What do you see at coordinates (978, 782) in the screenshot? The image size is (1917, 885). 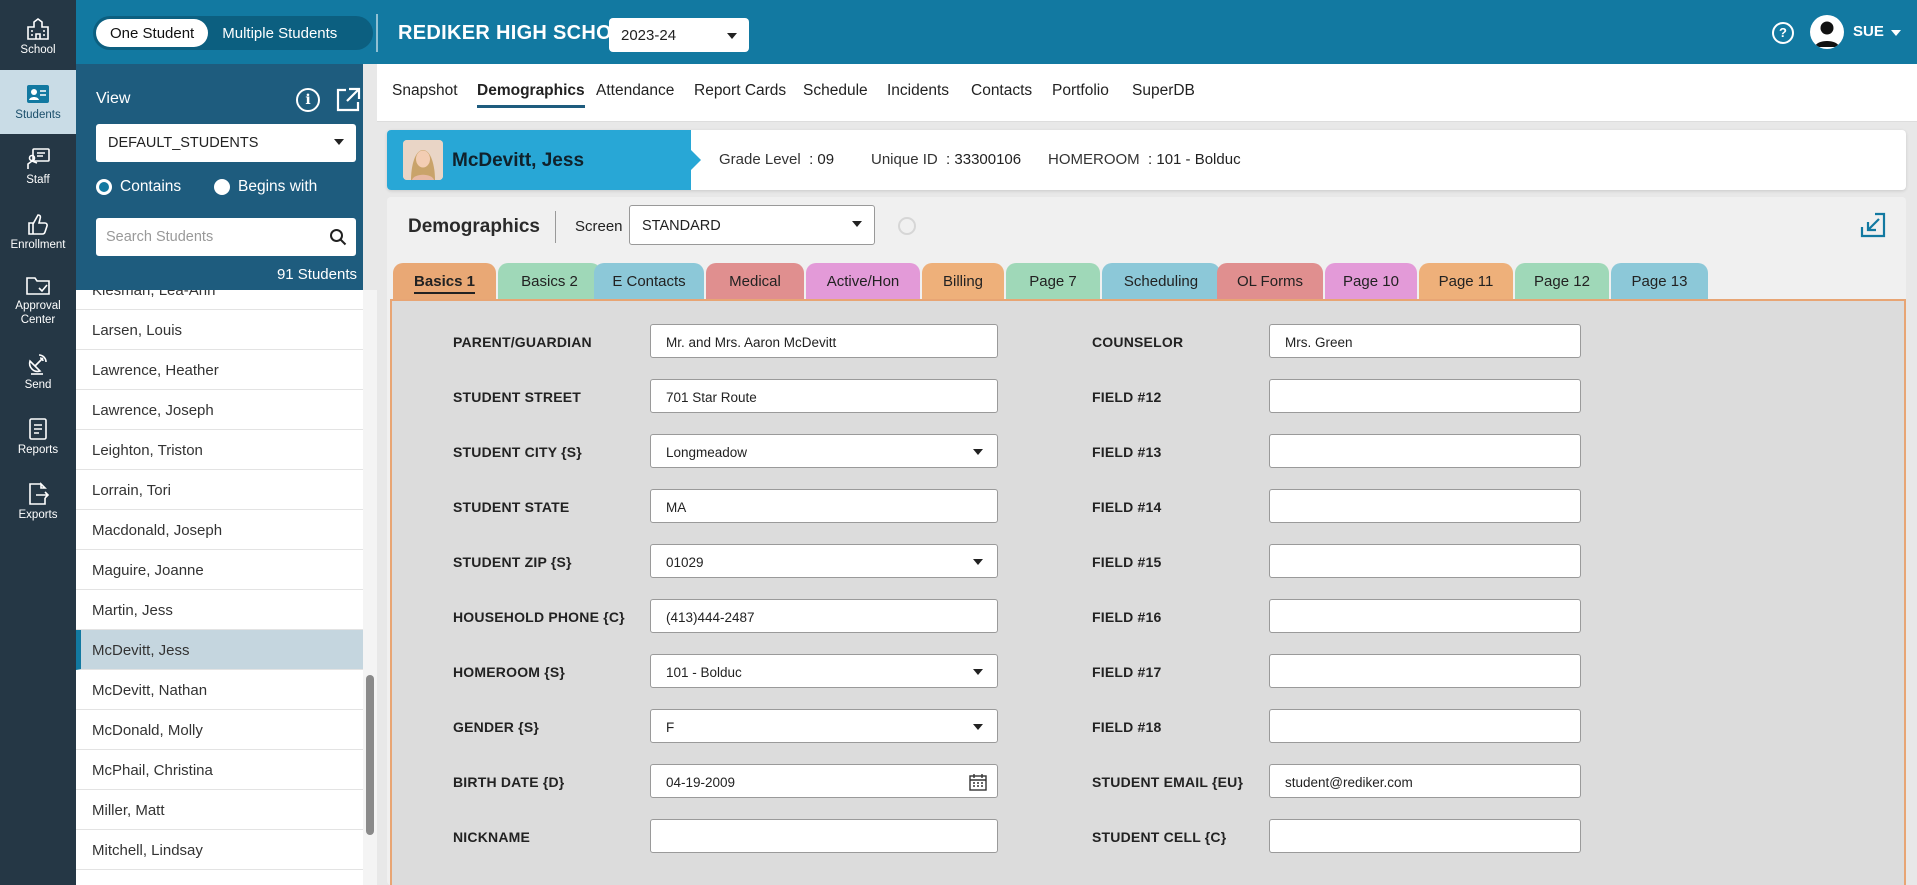 I see `calendar-icon` at bounding box center [978, 782].